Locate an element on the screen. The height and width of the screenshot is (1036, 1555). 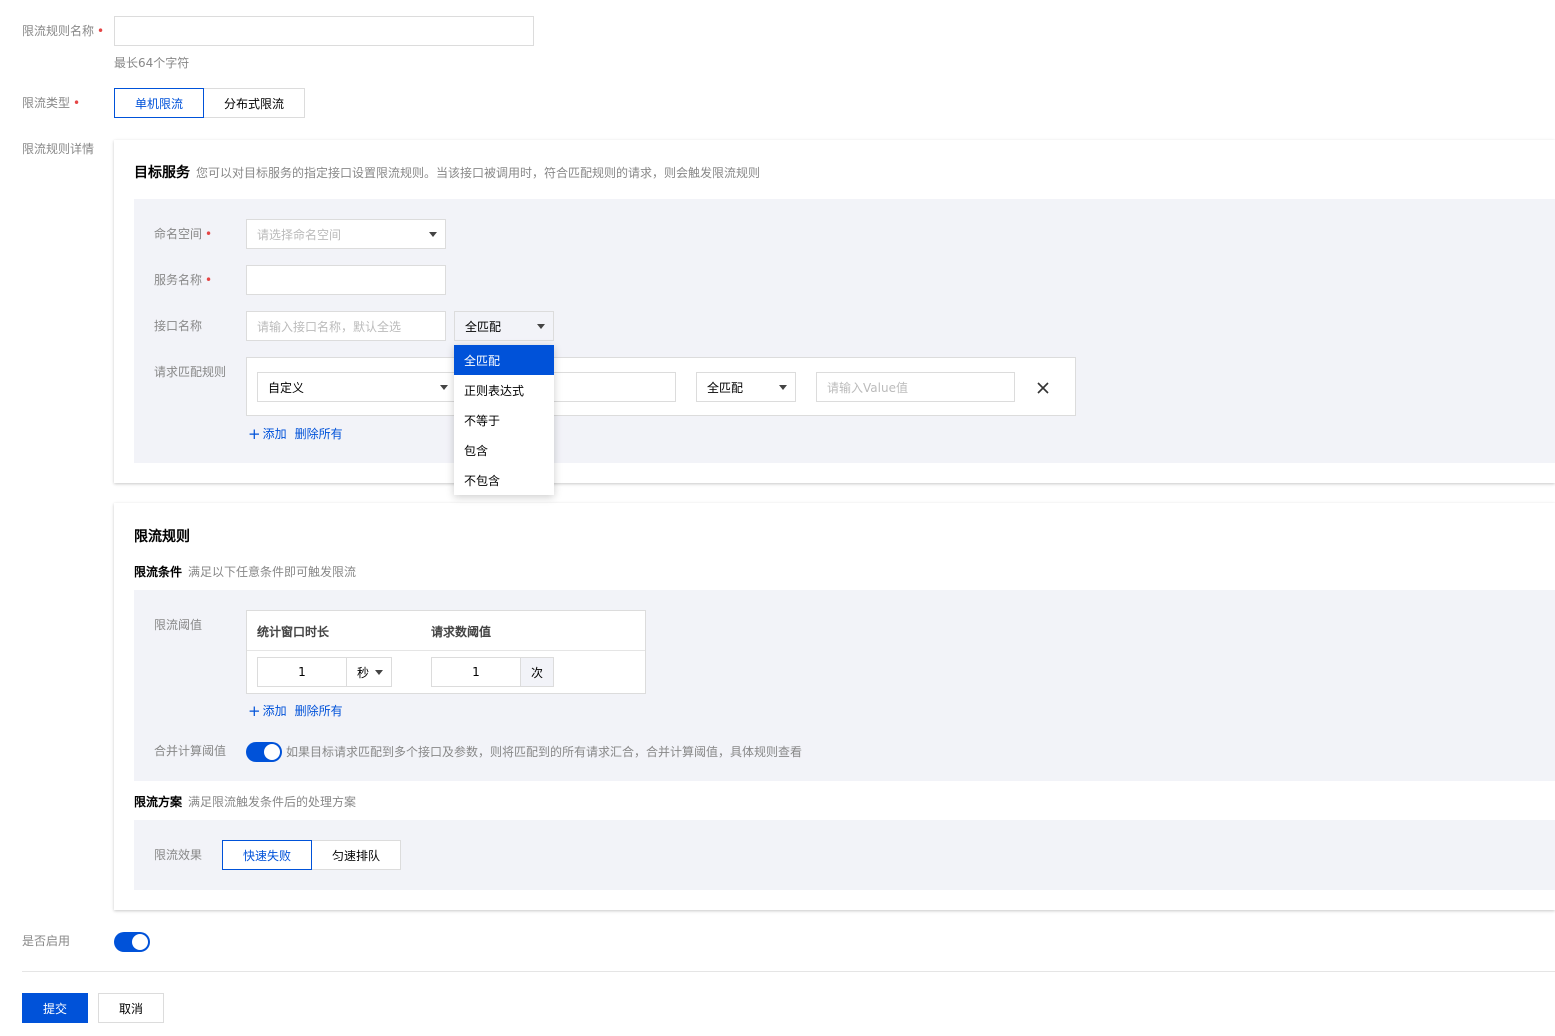
effect-segmented: 快速失败 匀速排队 is located at coordinates (311, 855).